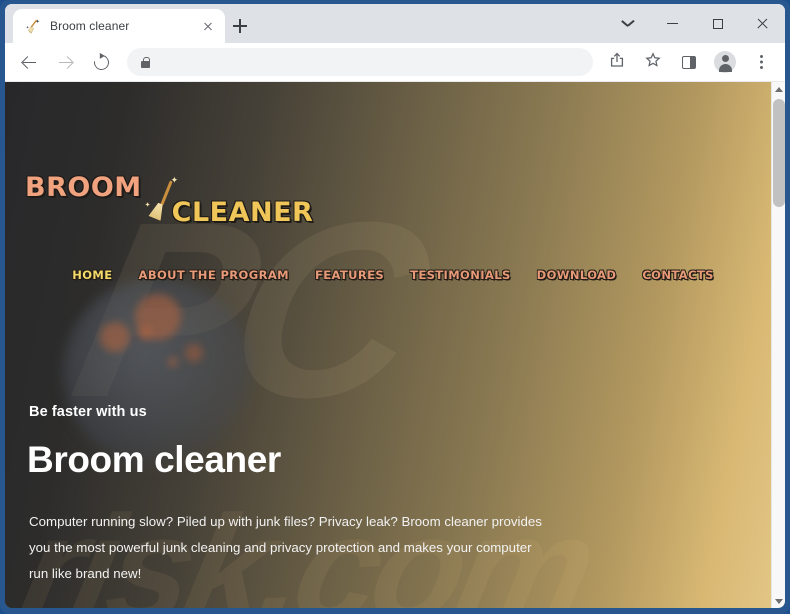  What do you see at coordinates (577, 275) in the screenshot?
I see `nav-item-download: DOWNLOAD` at bounding box center [577, 275].